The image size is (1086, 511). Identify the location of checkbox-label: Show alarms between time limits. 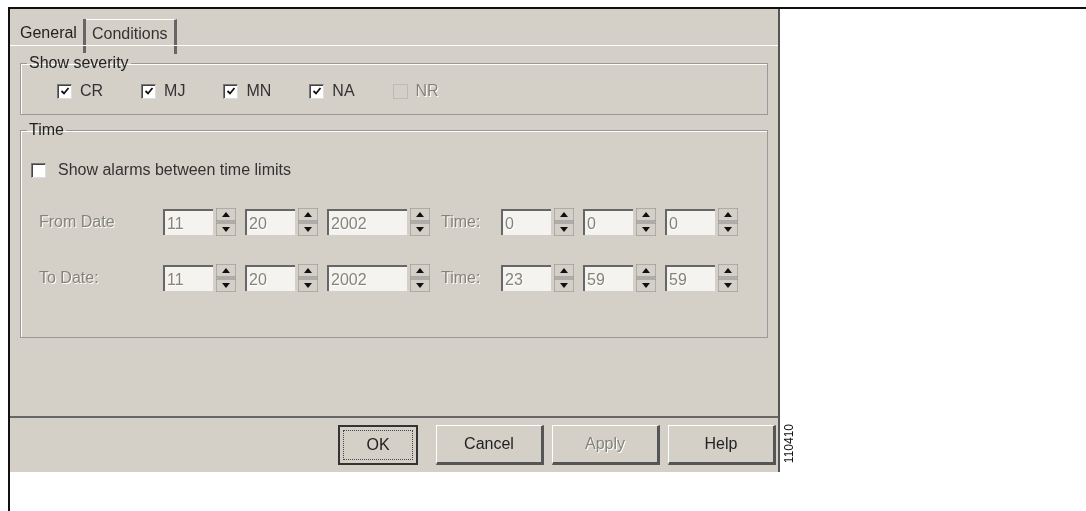
(174, 170).